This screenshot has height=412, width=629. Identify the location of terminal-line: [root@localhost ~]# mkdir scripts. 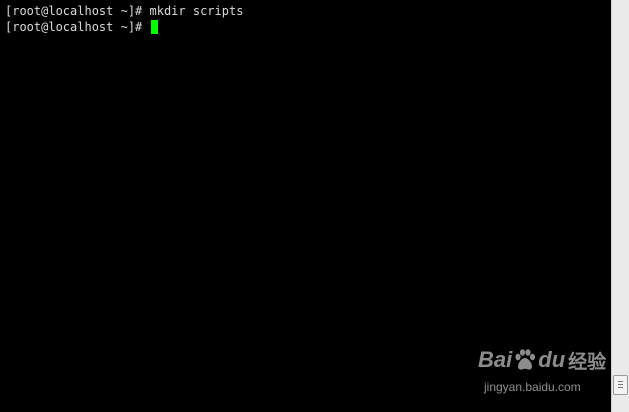
(308, 11).